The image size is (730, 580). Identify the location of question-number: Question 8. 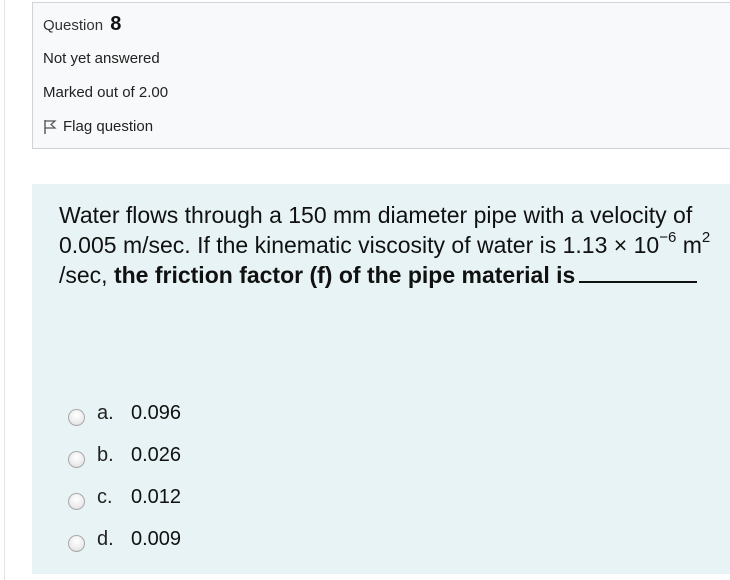
(82, 24).